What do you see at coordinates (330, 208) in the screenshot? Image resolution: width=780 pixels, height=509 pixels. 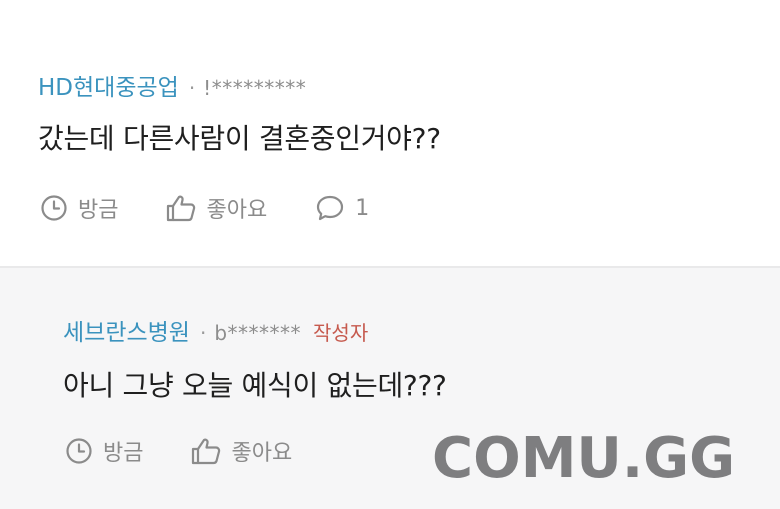 I see `speech-bubble-icon` at bounding box center [330, 208].